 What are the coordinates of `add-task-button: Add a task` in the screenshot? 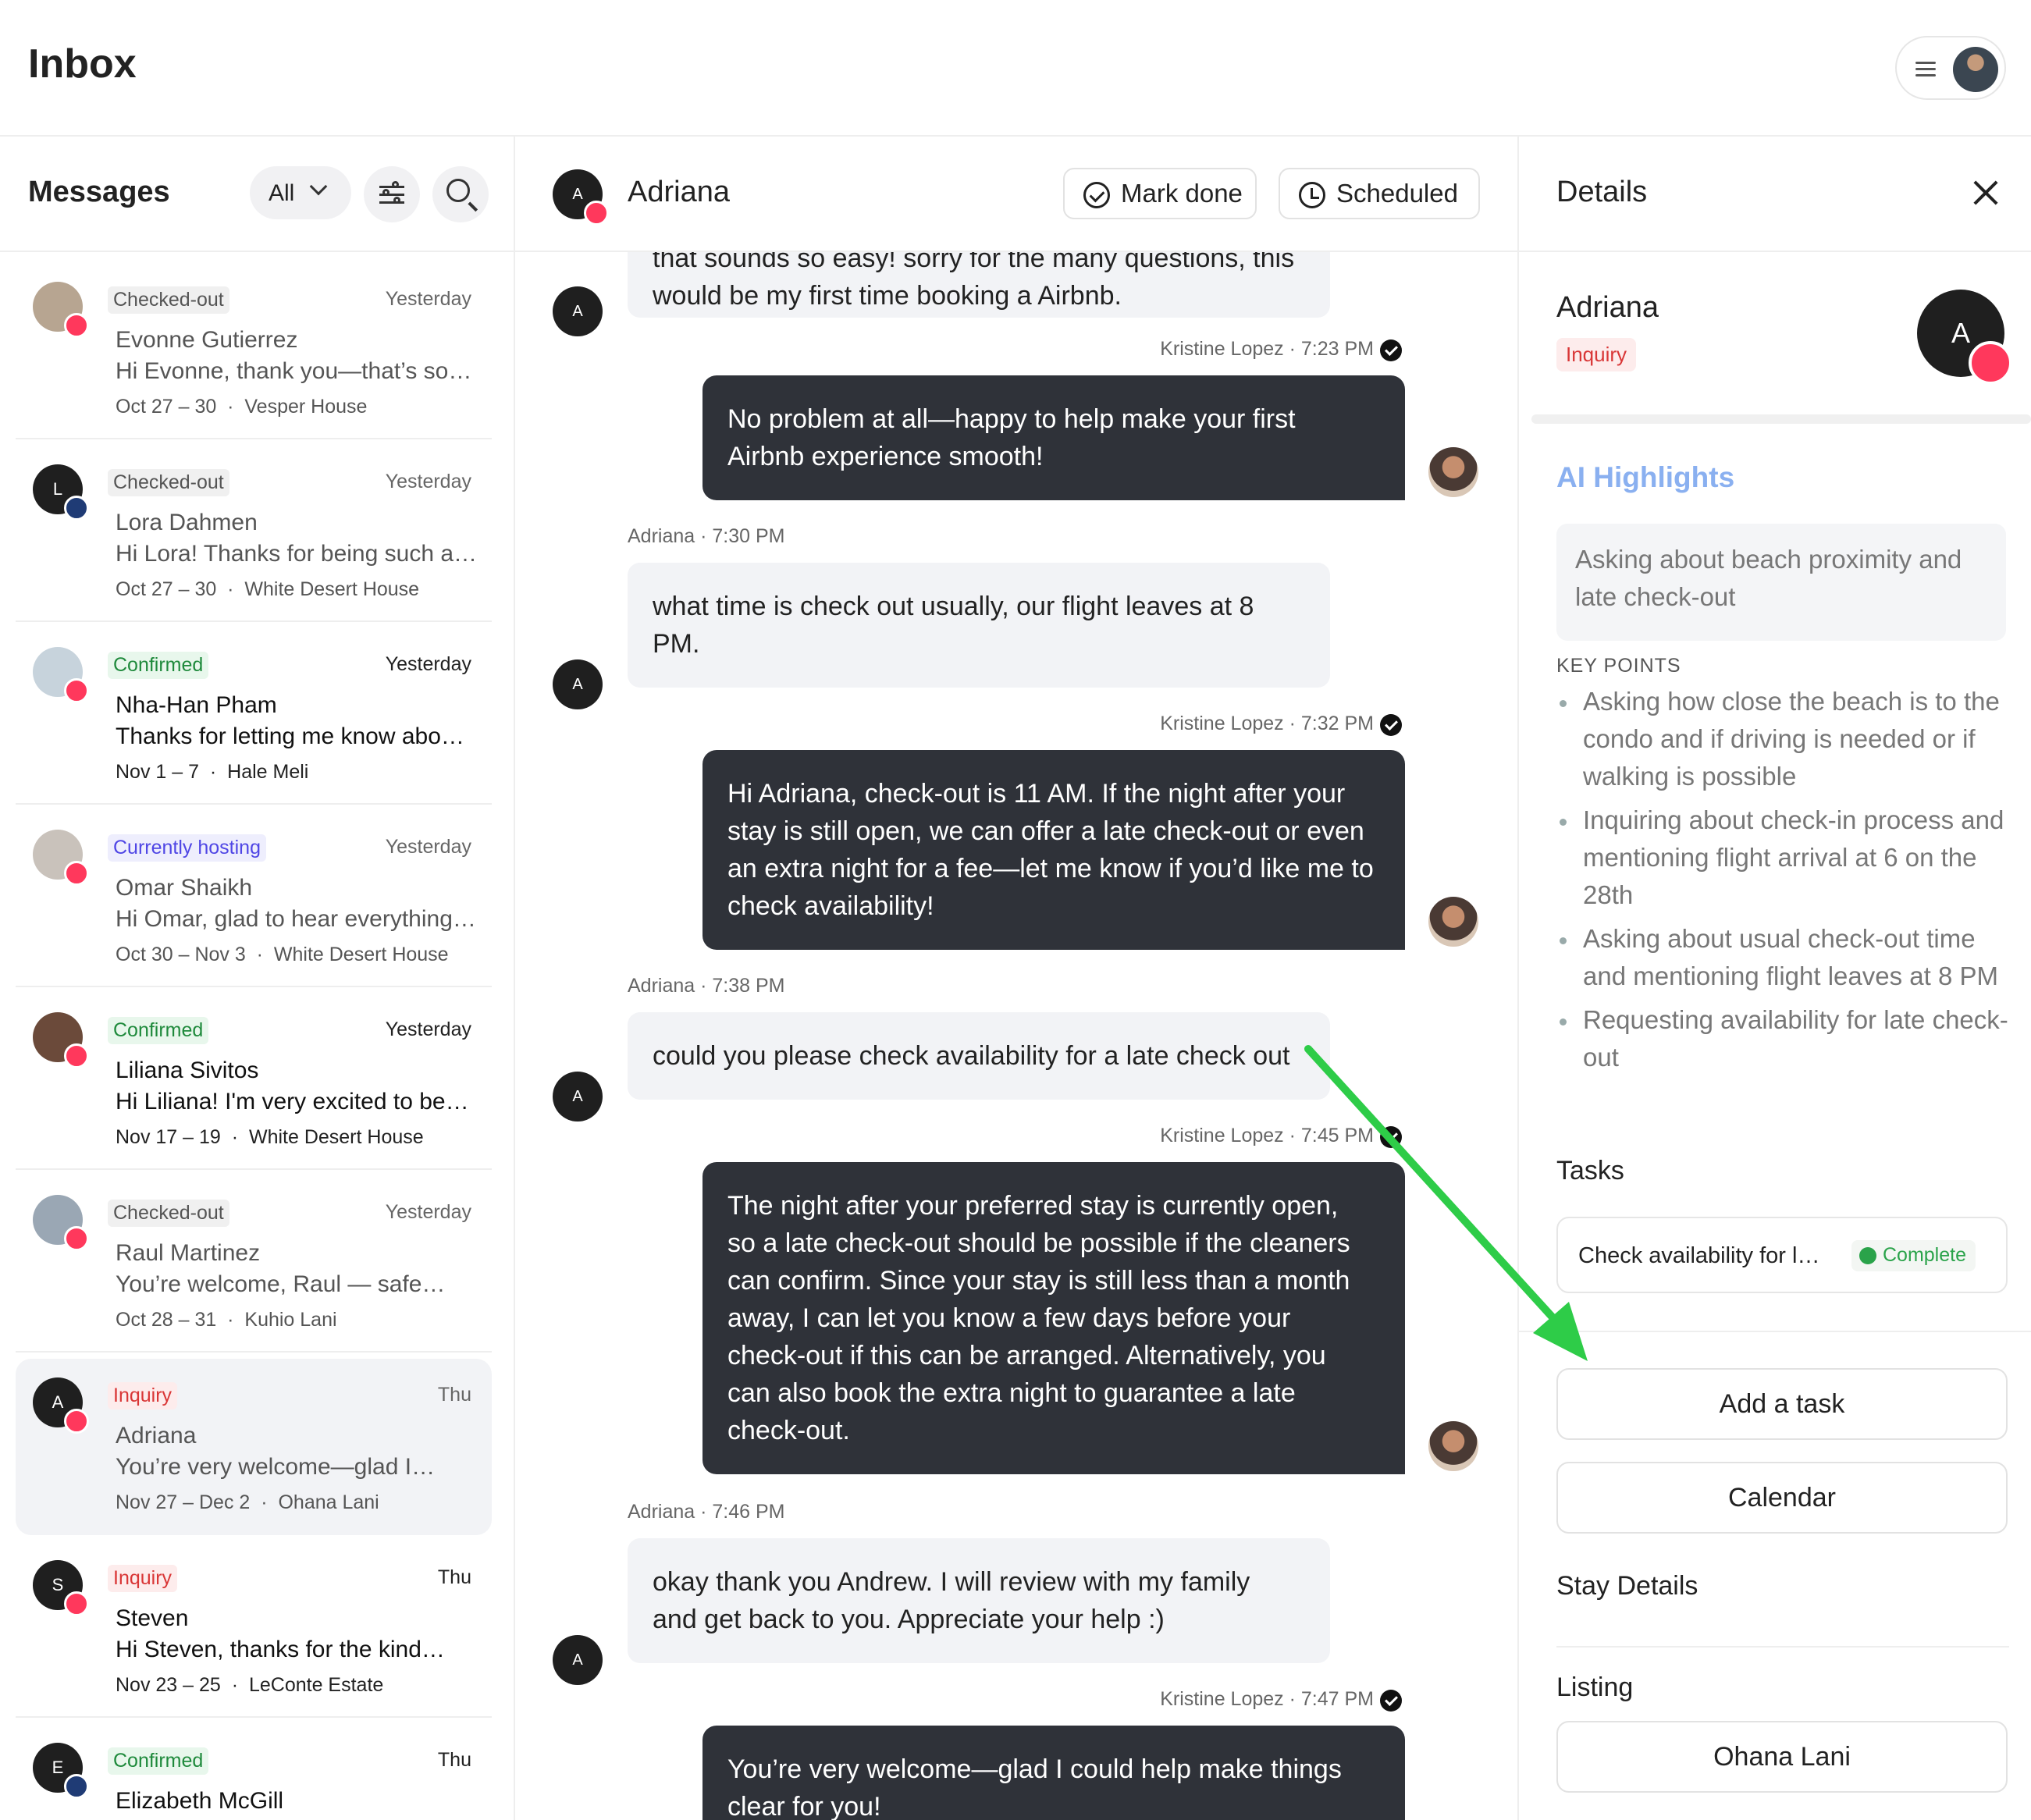 It's located at (1782, 1404).